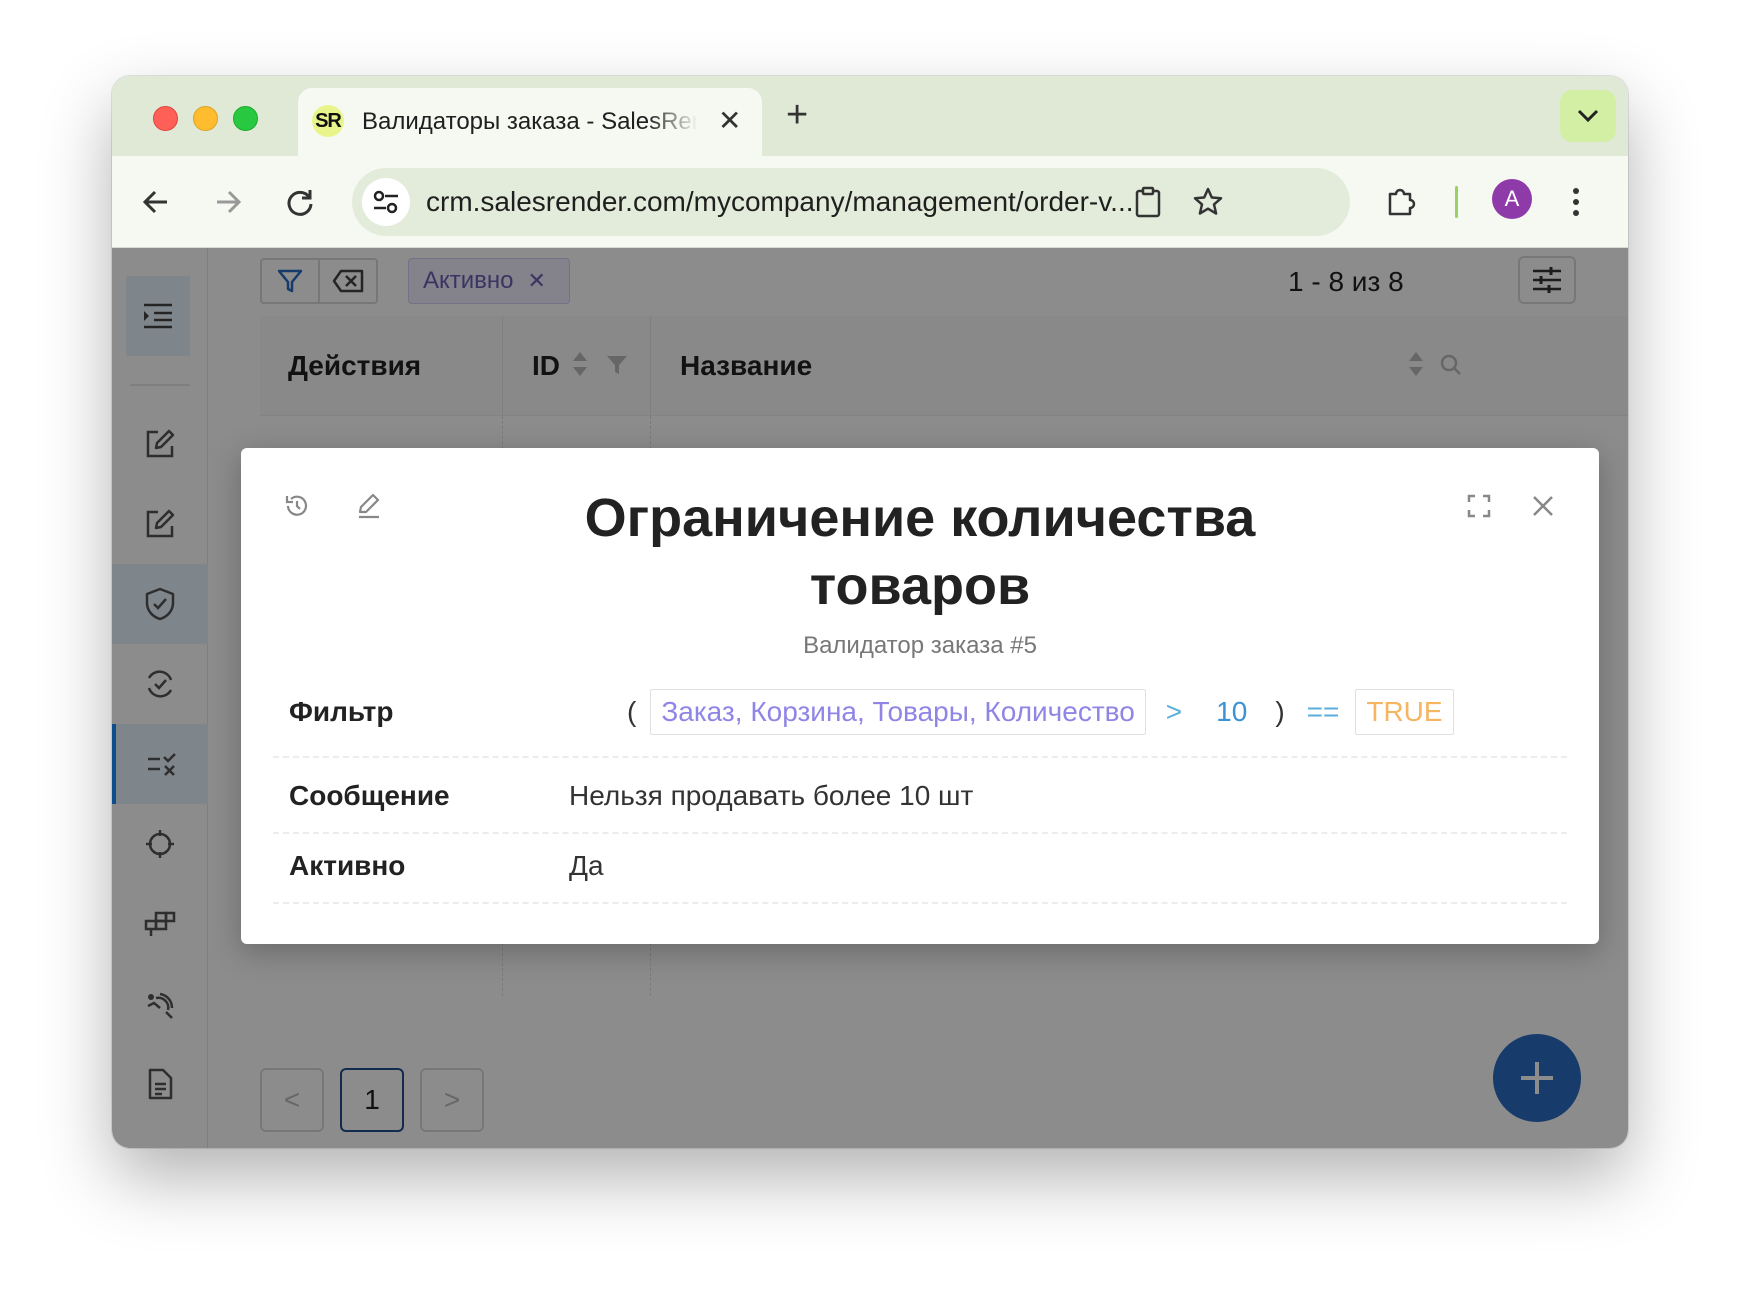  I want to click on fullscreen-button, so click(1479, 506).